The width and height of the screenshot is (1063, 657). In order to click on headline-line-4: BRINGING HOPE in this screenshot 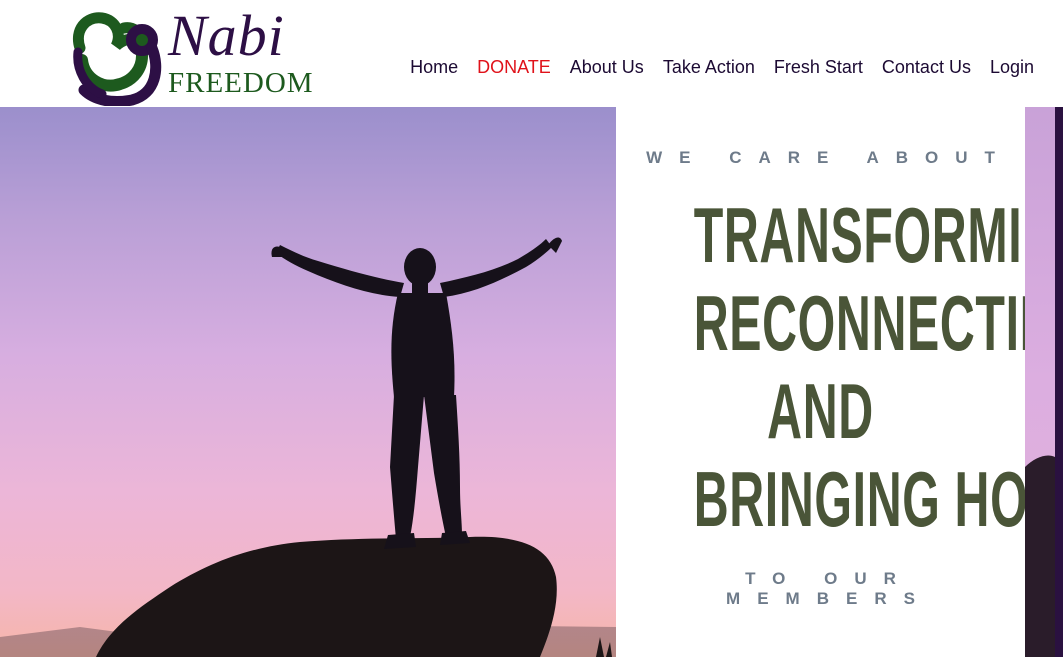, I will do `click(878, 499)`.